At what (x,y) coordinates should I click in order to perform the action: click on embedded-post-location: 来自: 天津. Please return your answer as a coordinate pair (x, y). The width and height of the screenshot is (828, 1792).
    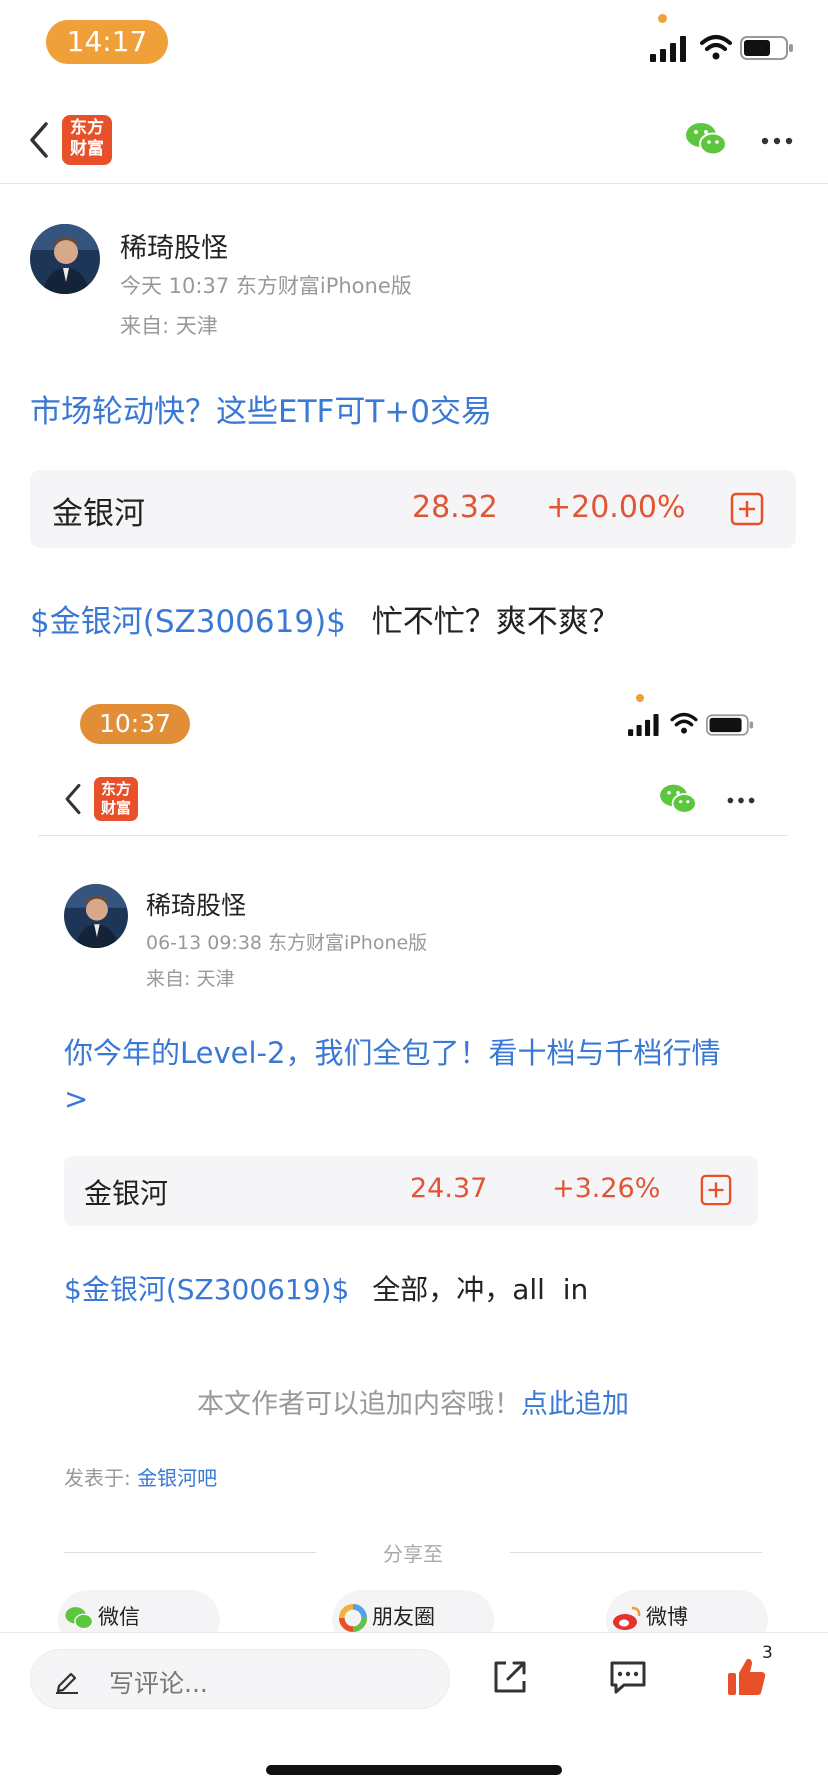
    Looking at the image, I should click on (190, 979).